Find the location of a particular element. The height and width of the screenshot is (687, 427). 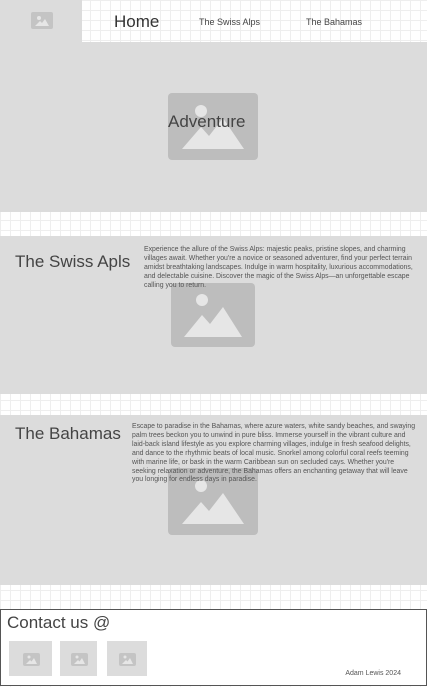

hero-title: Adventure is located at coordinates (207, 121).